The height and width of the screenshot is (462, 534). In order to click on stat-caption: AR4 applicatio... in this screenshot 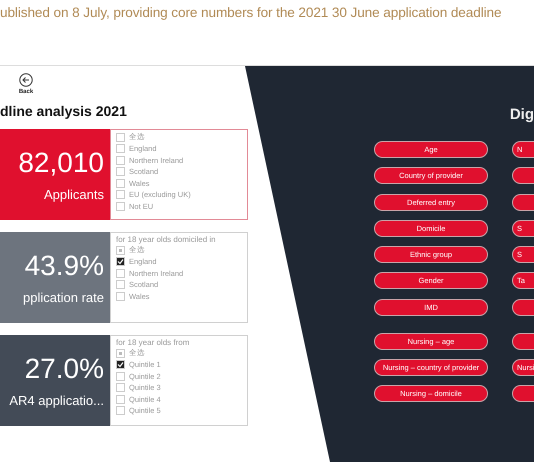, I will do `click(56, 400)`.